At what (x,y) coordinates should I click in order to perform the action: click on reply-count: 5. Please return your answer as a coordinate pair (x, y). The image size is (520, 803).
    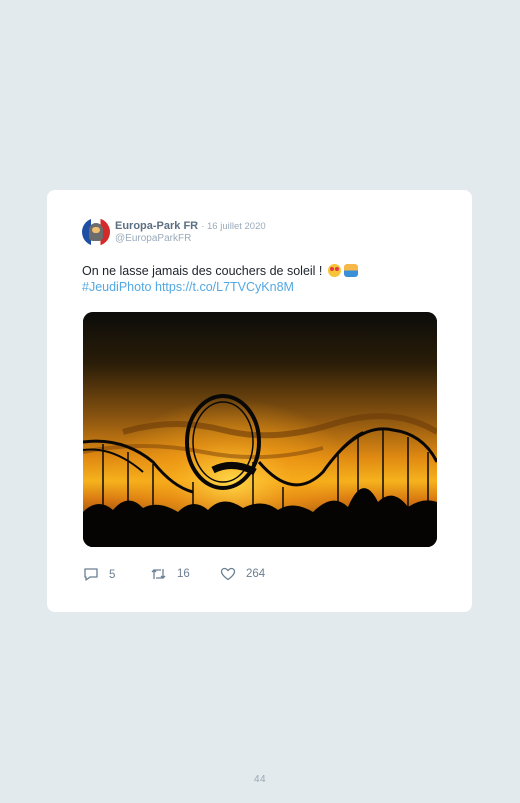
    Looking at the image, I should click on (112, 574).